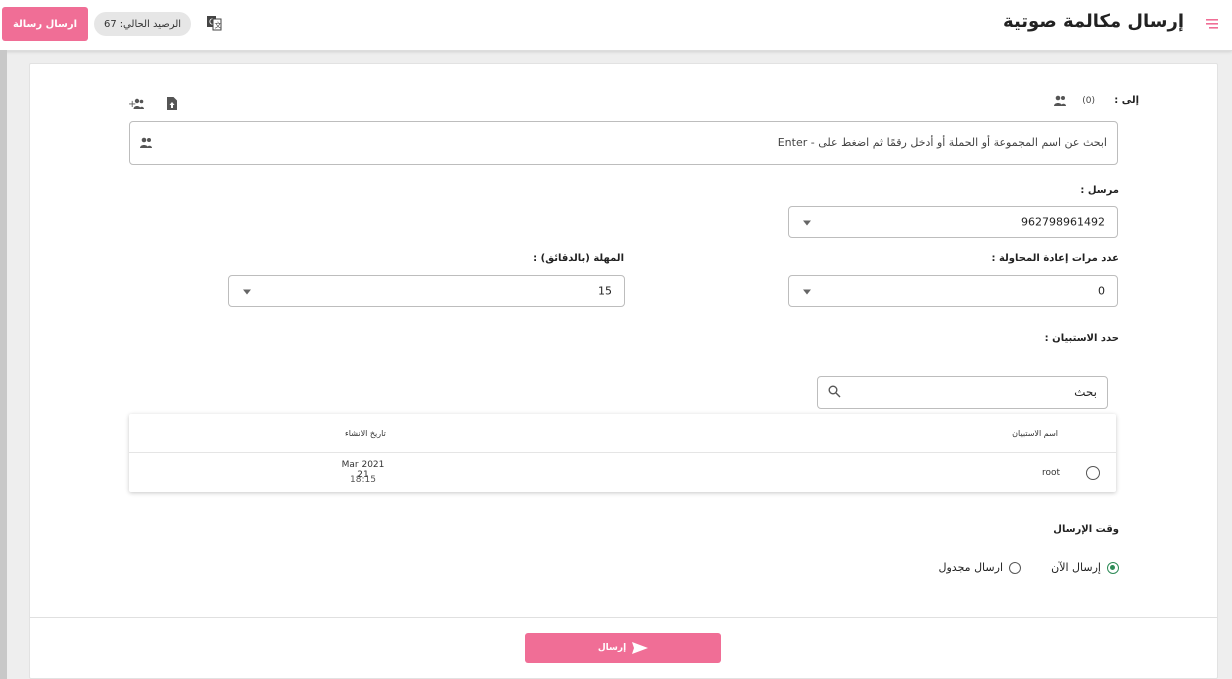 The width and height of the screenshot is (1232, 679). Describe the element at coordinates (834, 391) in the screenshot. I see `search-icon` at that location.